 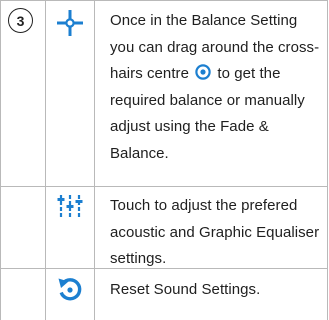 What do you see at coordinates (70, 289) in the screenshot?
I see `reset-arrow-icon` at bounding box center [70, 289].